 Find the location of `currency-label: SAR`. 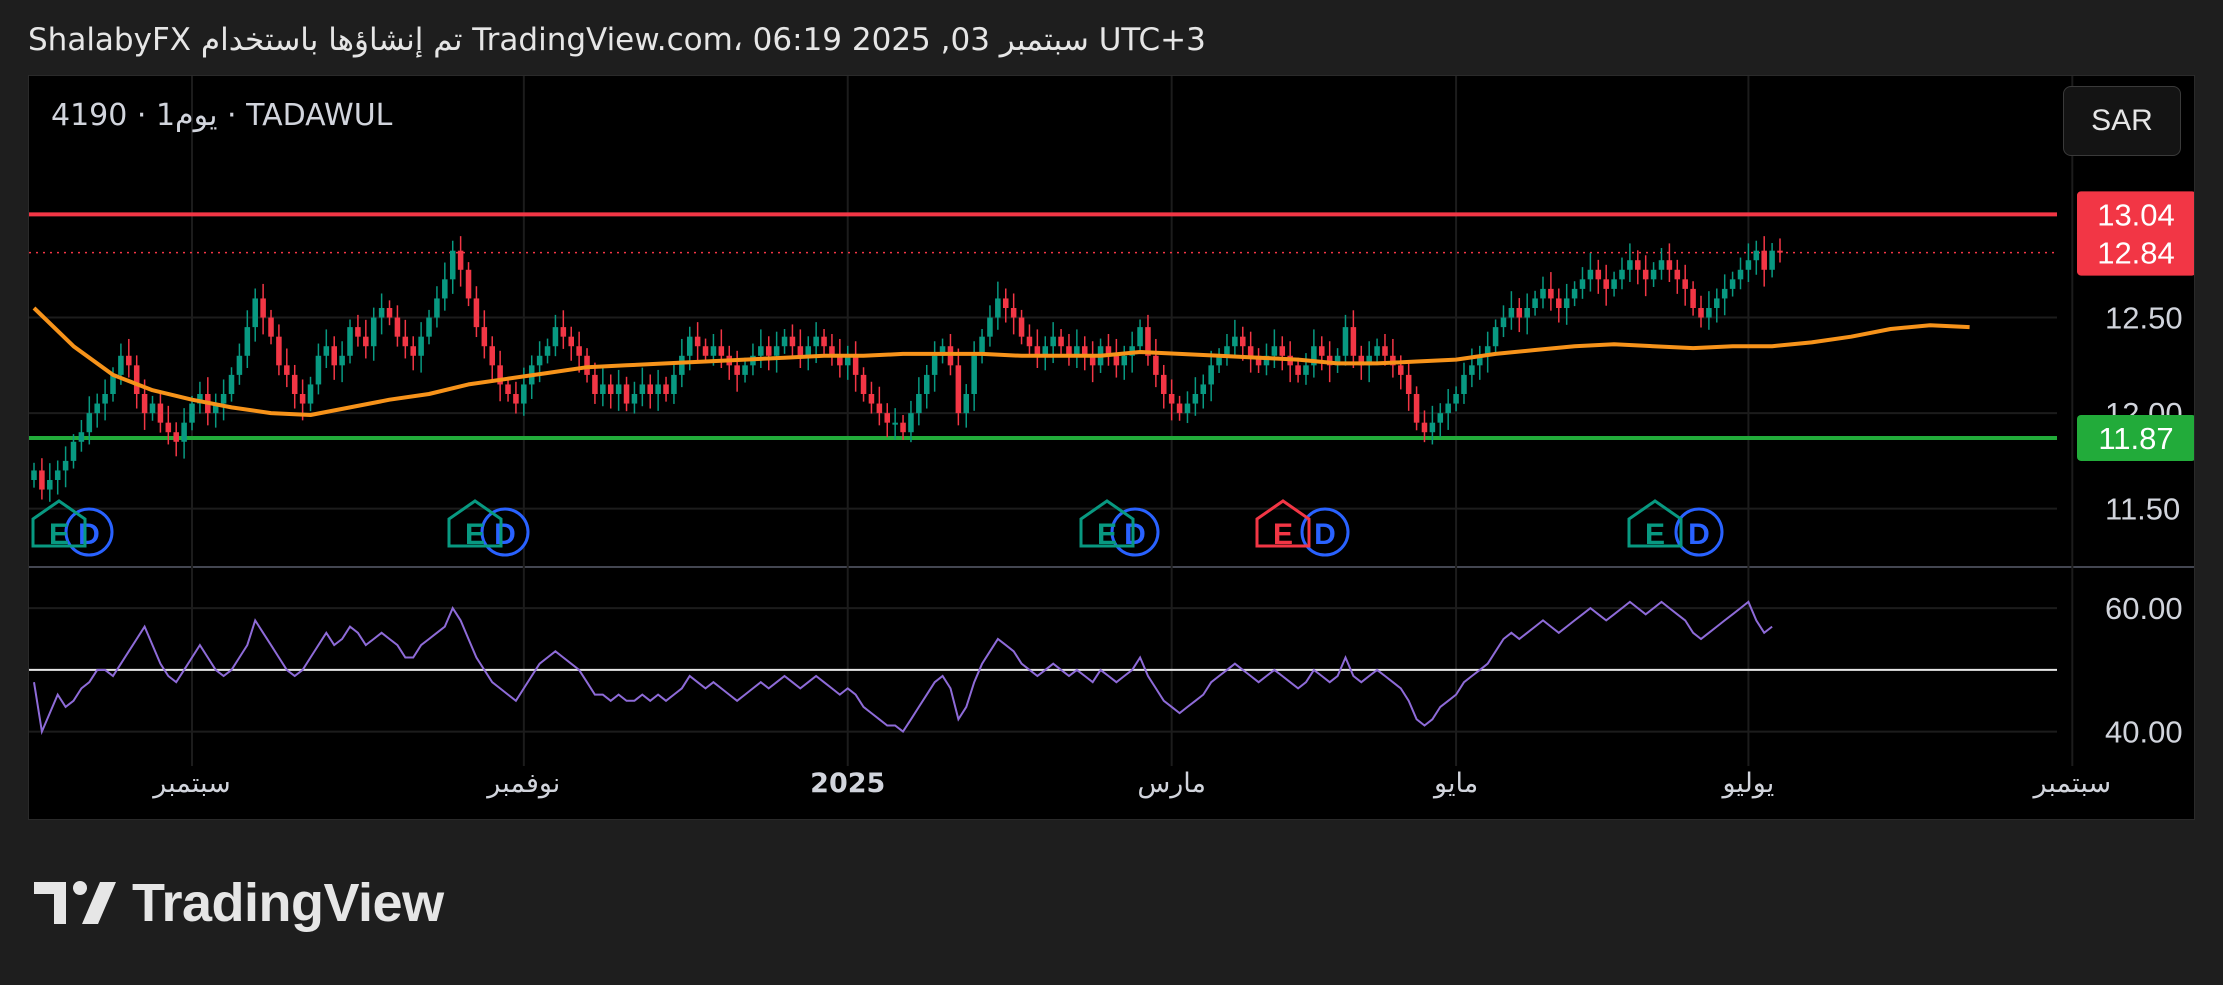

currency-label: SAR is located at coordinates (2122, 120).